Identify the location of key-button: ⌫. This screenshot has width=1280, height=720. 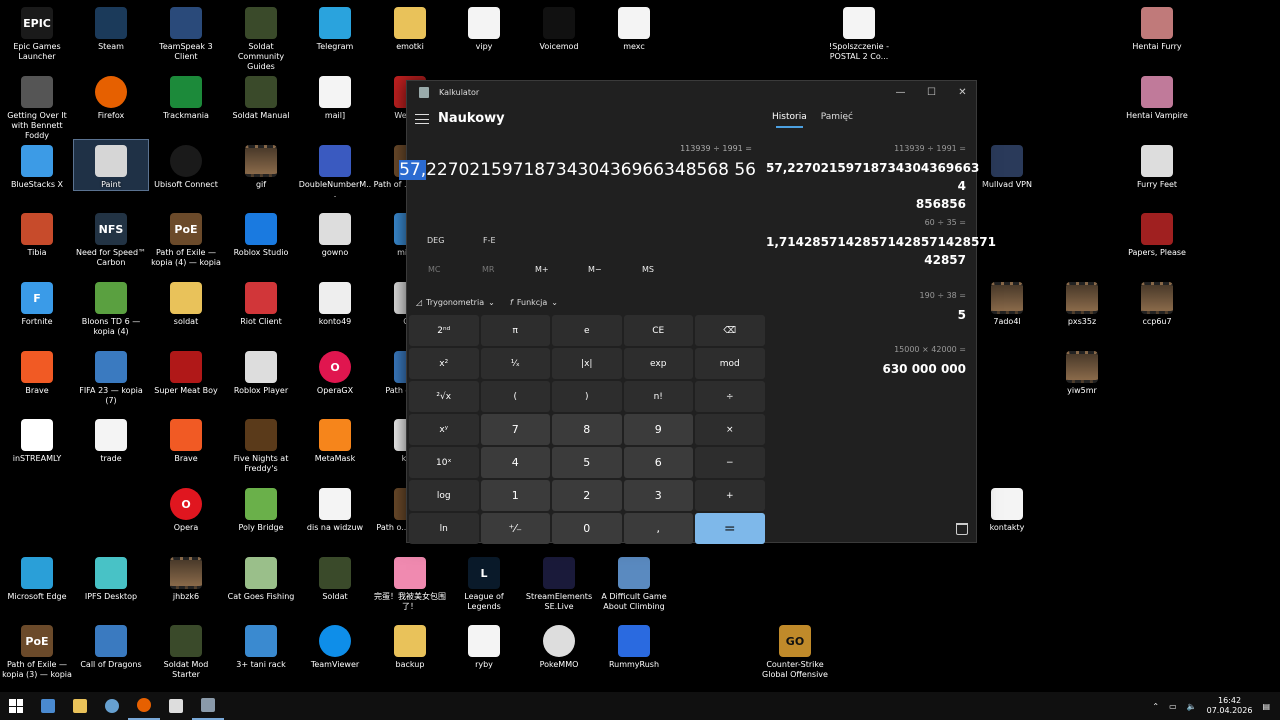
(730, 330).